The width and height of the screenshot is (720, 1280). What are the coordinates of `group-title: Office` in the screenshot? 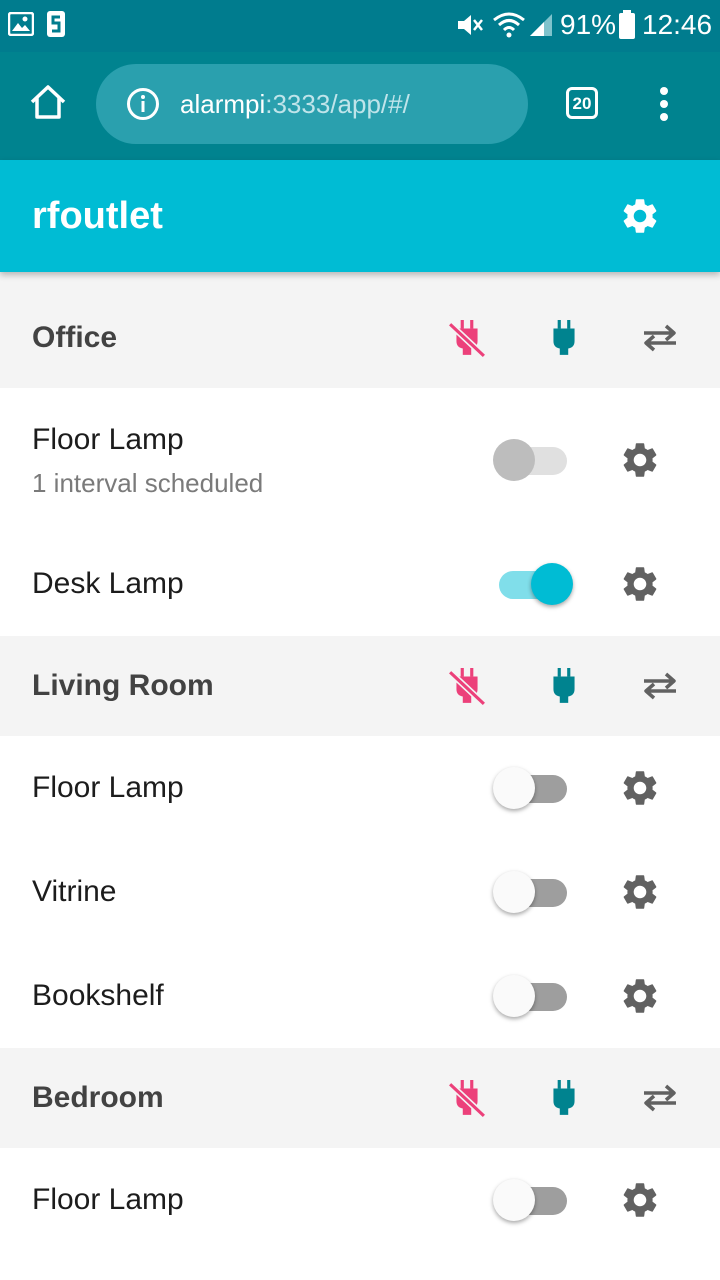 It's located at (75, 337).